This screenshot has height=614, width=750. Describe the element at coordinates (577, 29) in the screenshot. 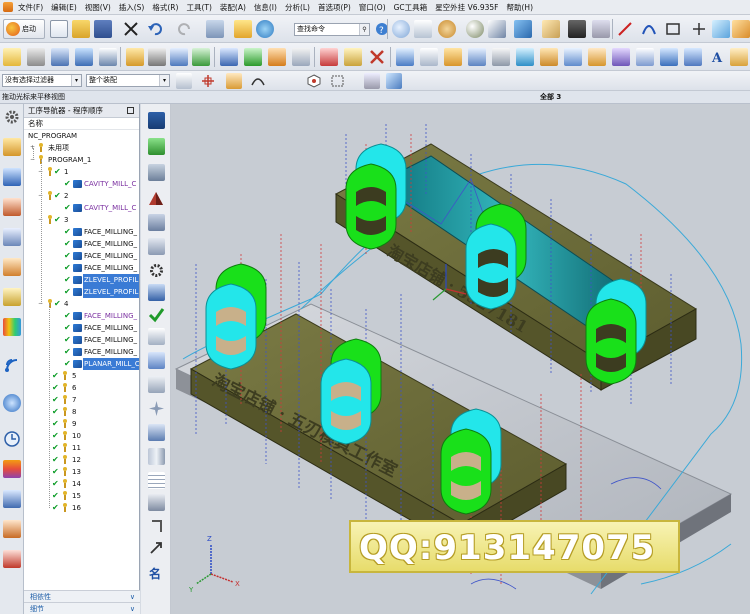

I see `background-icon` at that location.